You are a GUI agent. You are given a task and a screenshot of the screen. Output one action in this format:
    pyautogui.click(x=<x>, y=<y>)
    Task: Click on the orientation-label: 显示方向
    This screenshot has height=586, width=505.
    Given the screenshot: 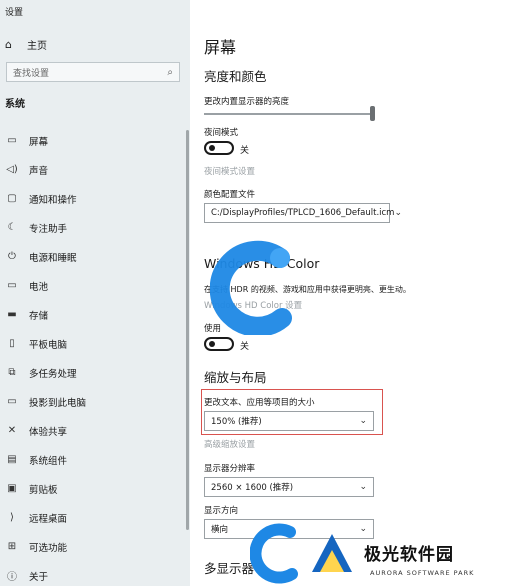 What is the action you would take?
    pyautogui.click(x=221, y=511)
    